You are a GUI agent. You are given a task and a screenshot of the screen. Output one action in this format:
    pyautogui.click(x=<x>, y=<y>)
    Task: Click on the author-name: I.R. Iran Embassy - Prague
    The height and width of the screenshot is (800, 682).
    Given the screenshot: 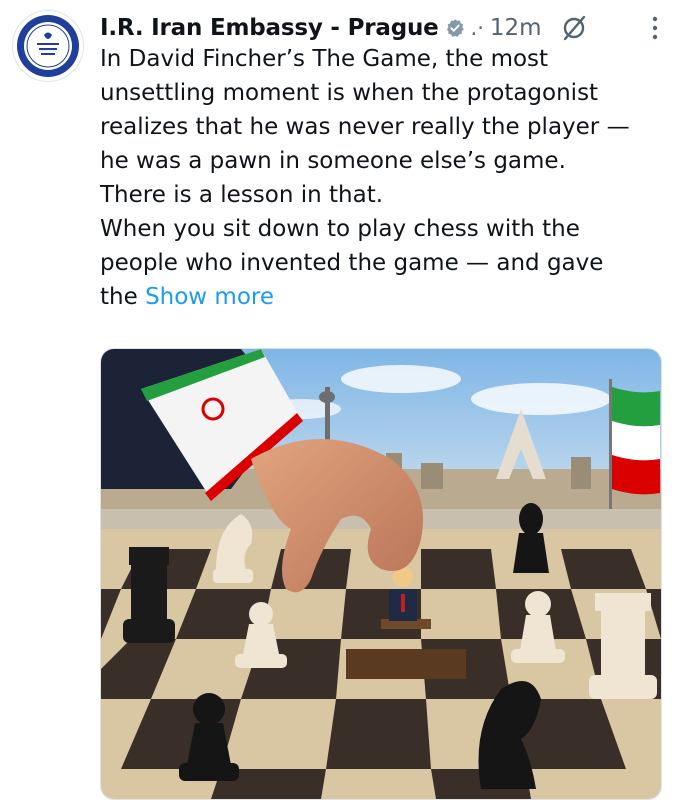 What is the action you would take?
    pyautogui.click(x=269, y=28)
    